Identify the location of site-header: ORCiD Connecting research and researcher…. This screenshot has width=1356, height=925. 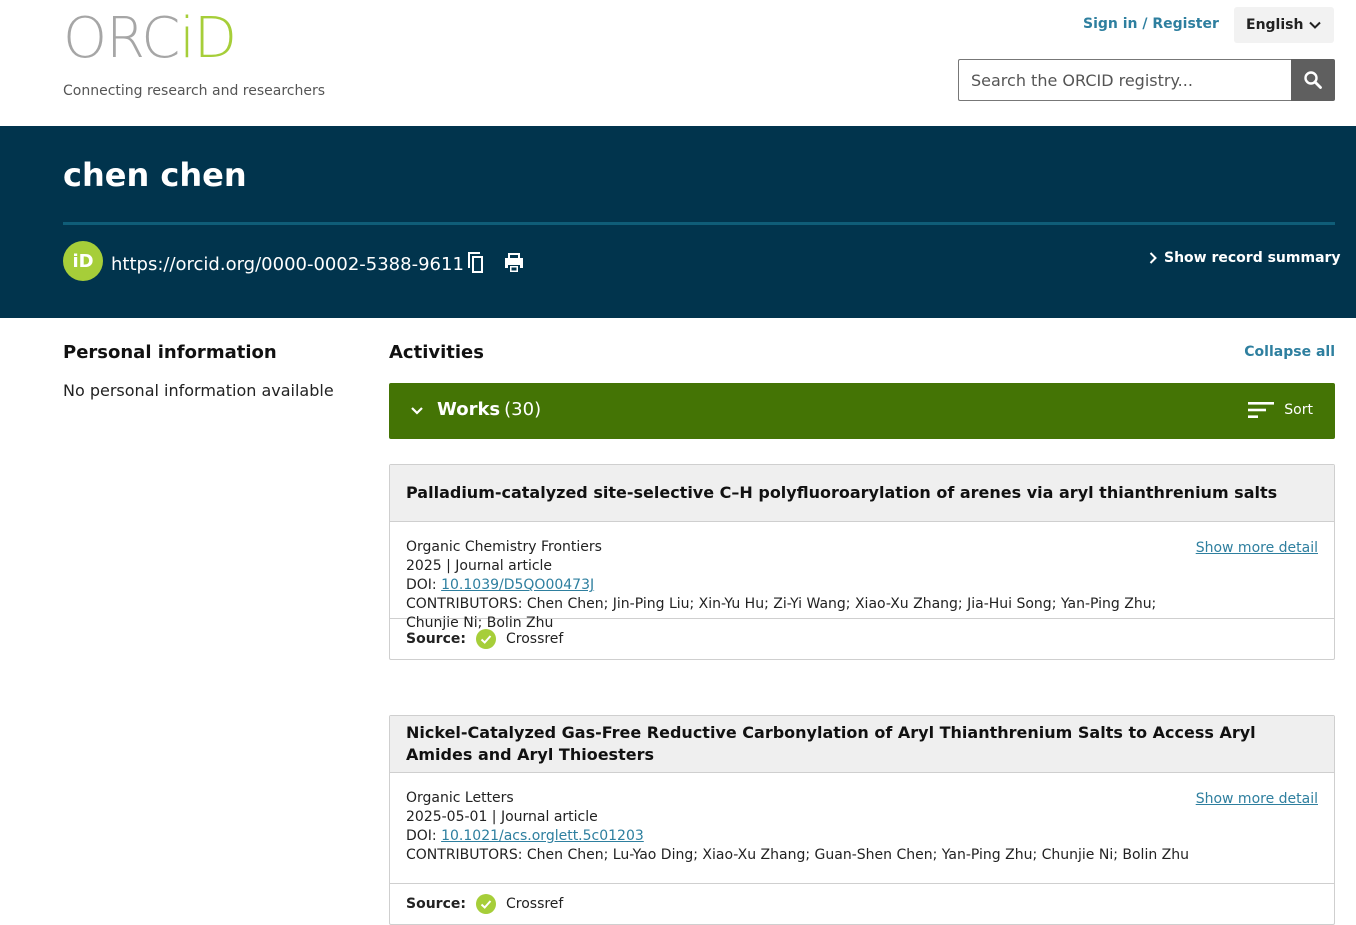
(678, 63).